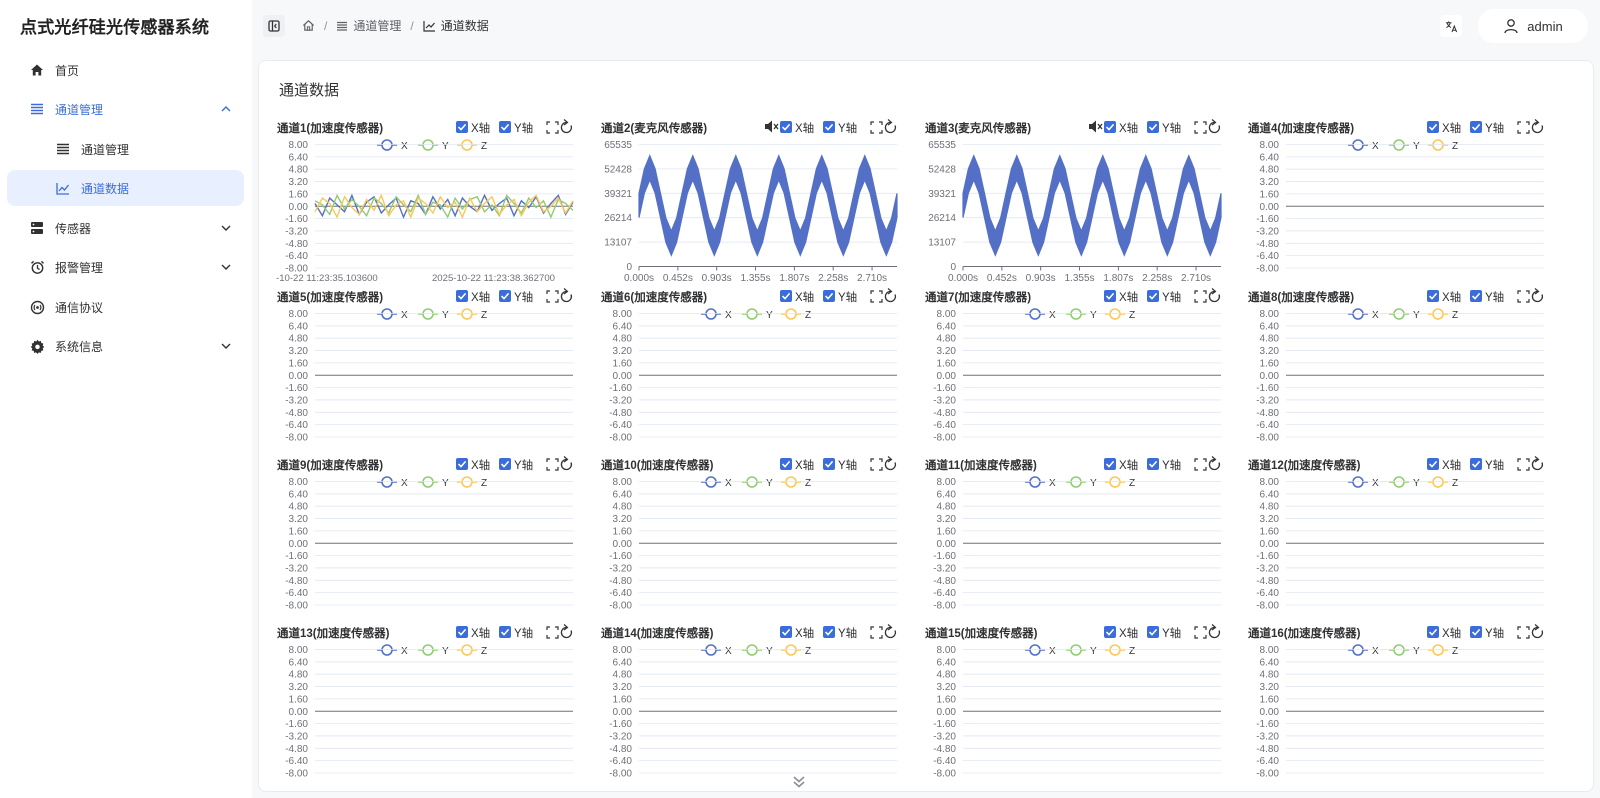 The image size is (1600, 798). Describe the element at coordinates (125, 70) in the screenshot. I see `sidebar-item-1: 首页` at that location.